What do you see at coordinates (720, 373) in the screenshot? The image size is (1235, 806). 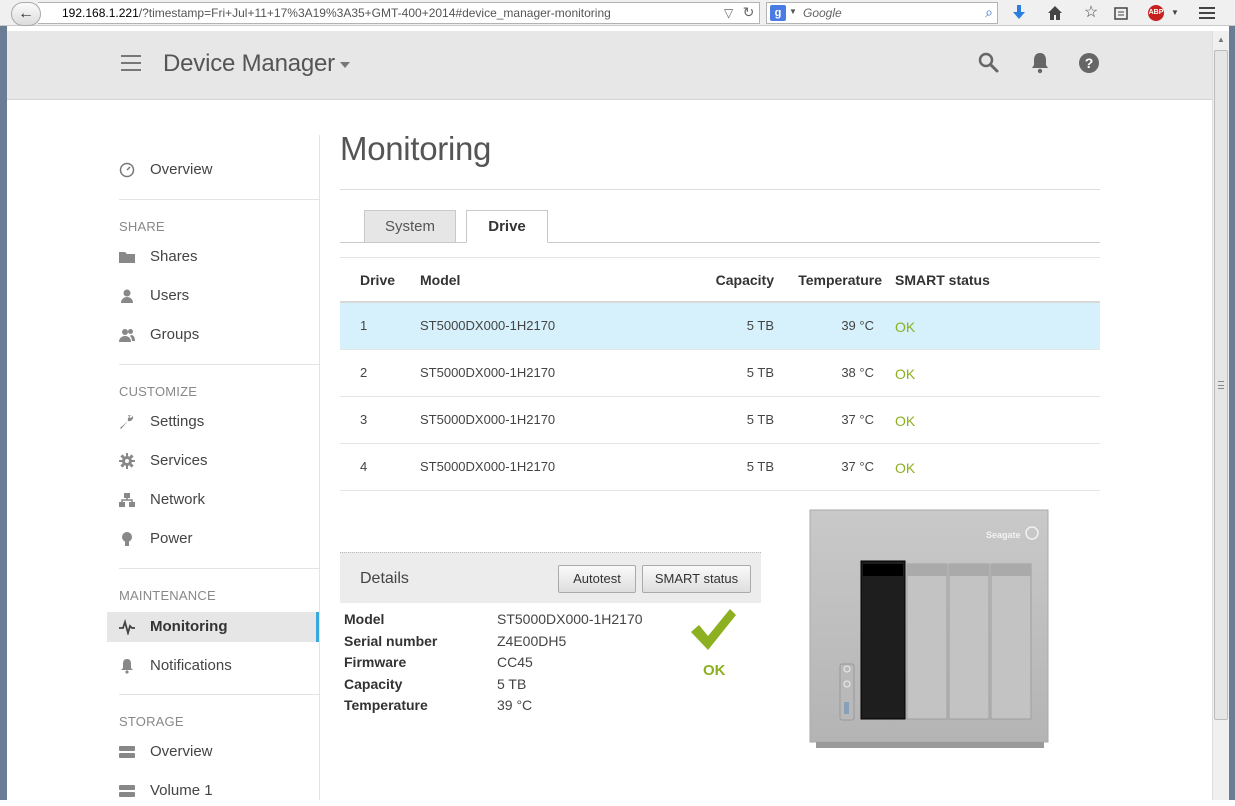 I see `table-row: 2 ST5000DX000-1H2170 5 TB 38 °C OK` at bounding box center [720, 373].